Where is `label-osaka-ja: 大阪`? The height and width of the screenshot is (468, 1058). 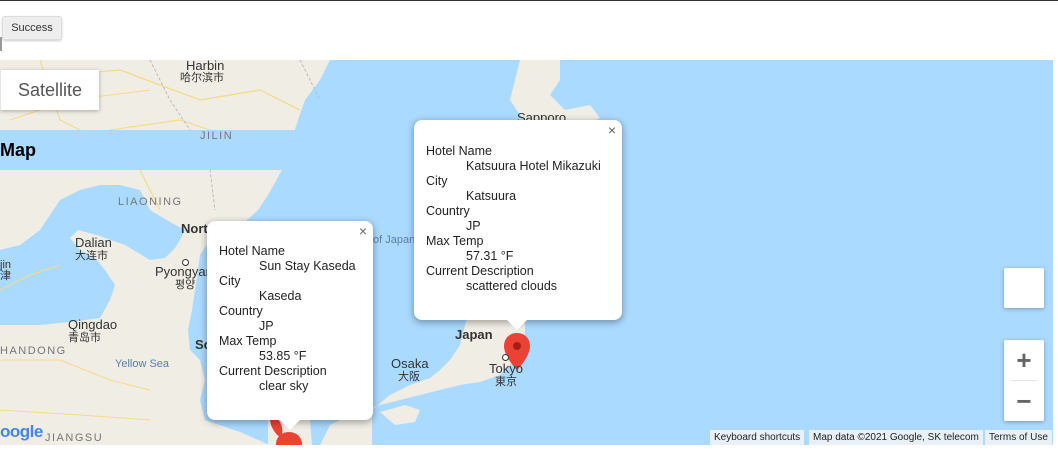
label-osaka-ja: 大阪 is located at coordinates (409, 377).